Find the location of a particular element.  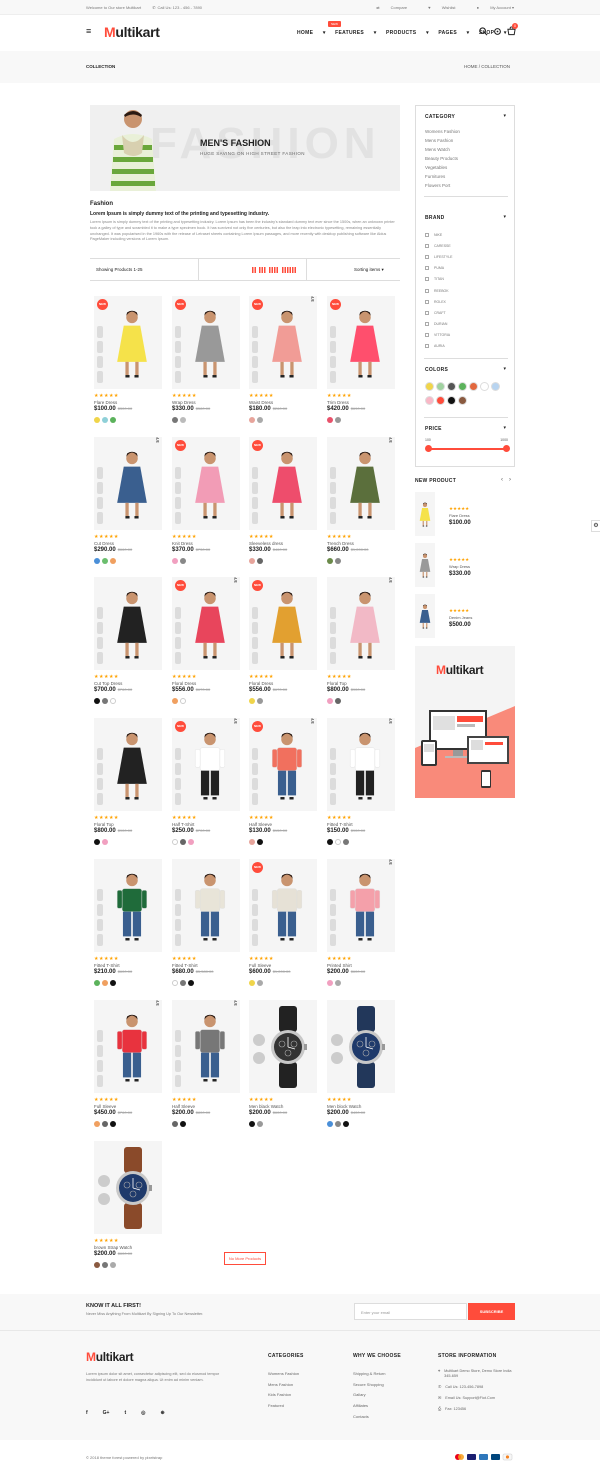

price-slider-track is located at coordinates (467, 449).